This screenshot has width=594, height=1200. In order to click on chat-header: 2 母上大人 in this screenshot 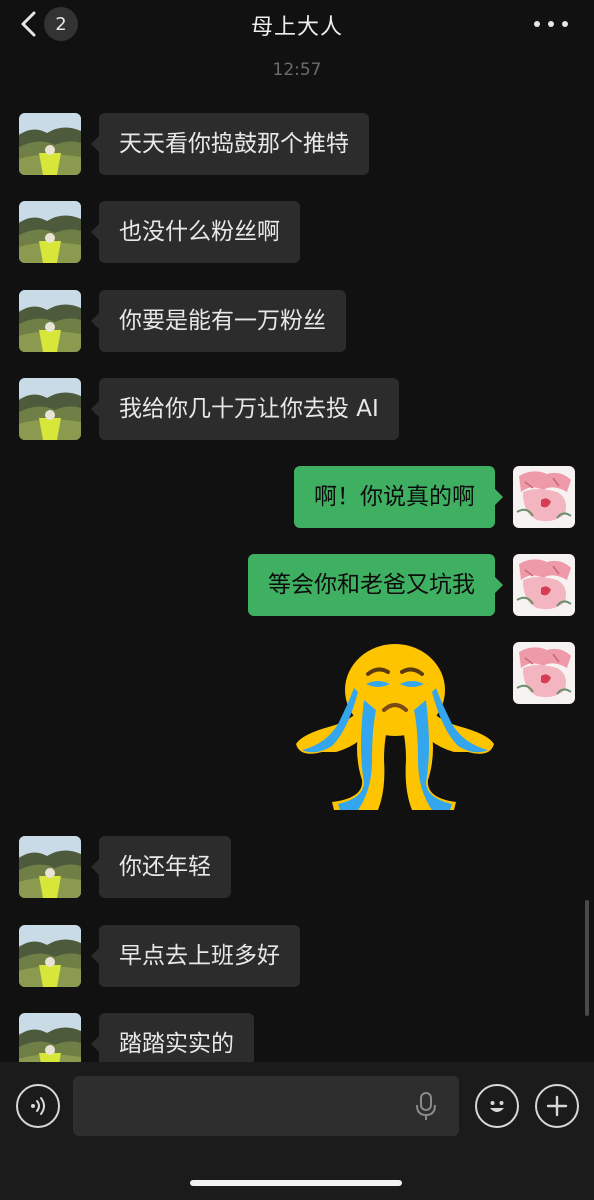, I will do `click(297, 25)`.